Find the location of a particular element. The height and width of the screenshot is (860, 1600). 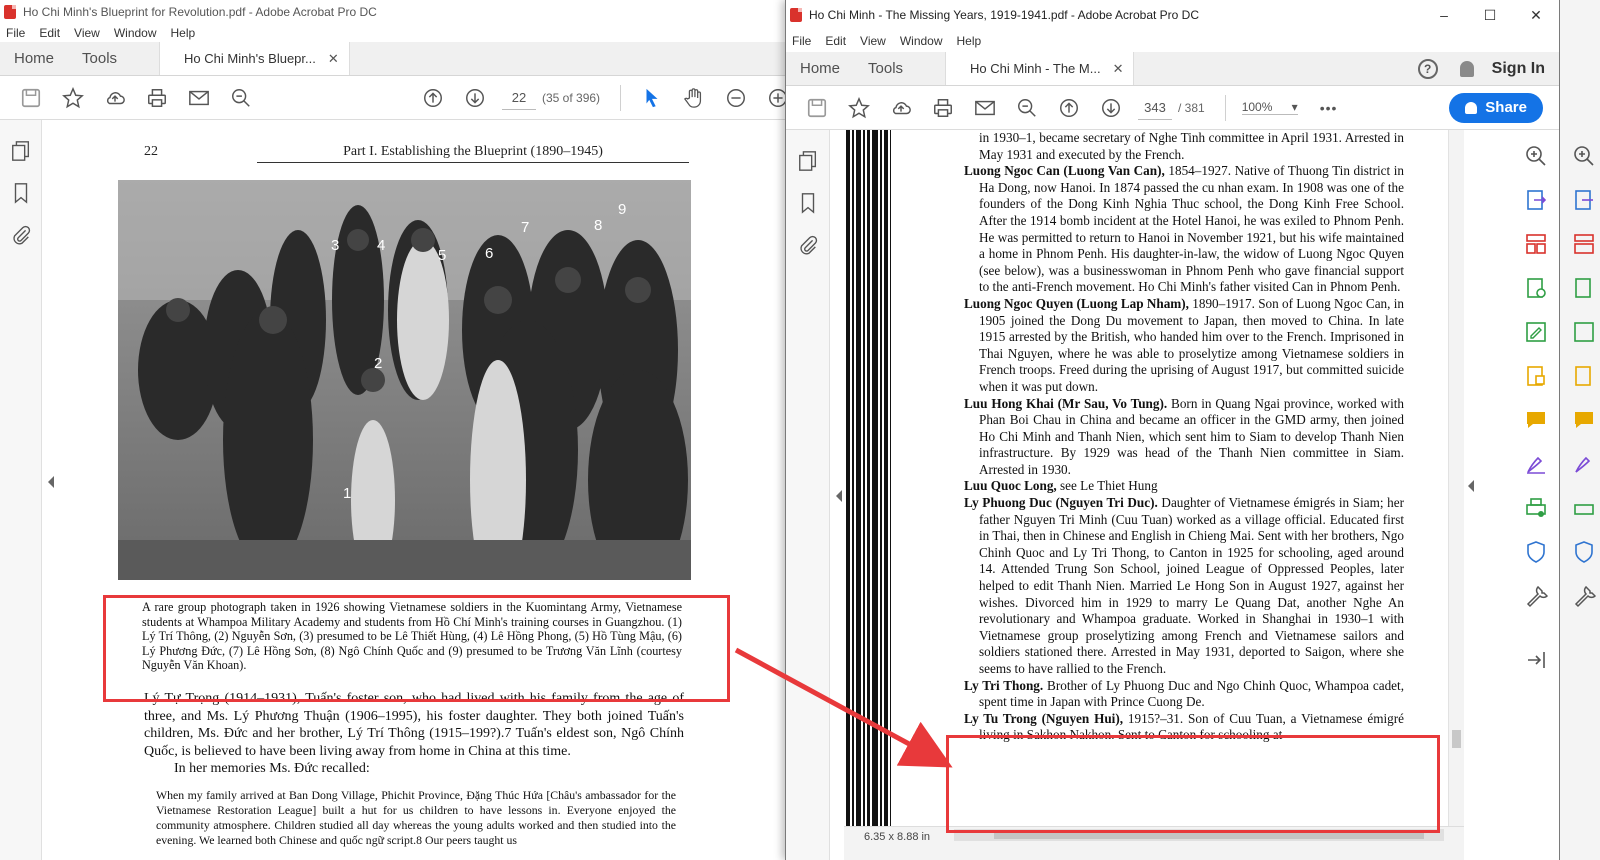

tab-document: Ho Chi Minh's Bluepr... ✕ is located at coordinates (254, 58).